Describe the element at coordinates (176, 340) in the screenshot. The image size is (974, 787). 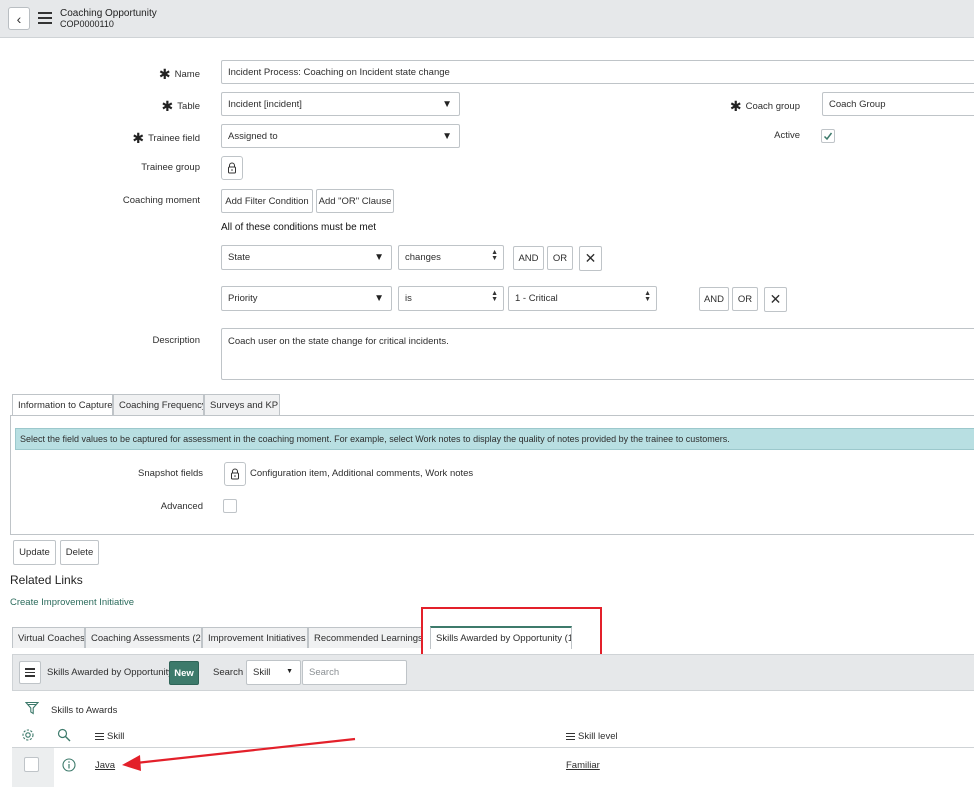
I see `description-label: Description` at that location.